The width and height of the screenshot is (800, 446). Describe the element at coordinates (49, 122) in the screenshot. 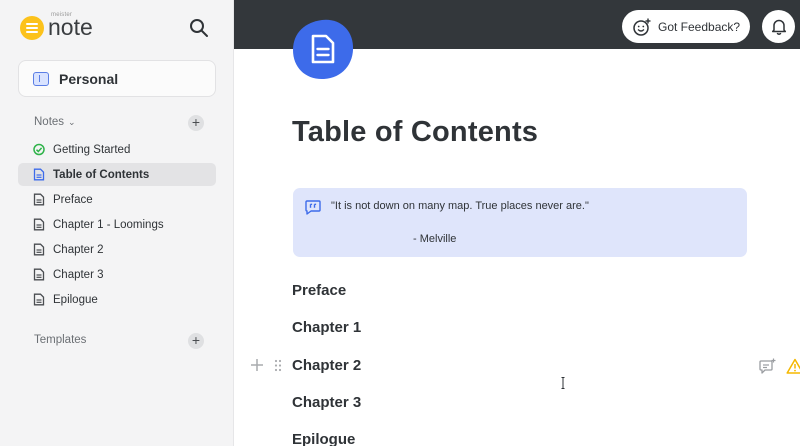

I see `notes-header-label: Notes` at that location.